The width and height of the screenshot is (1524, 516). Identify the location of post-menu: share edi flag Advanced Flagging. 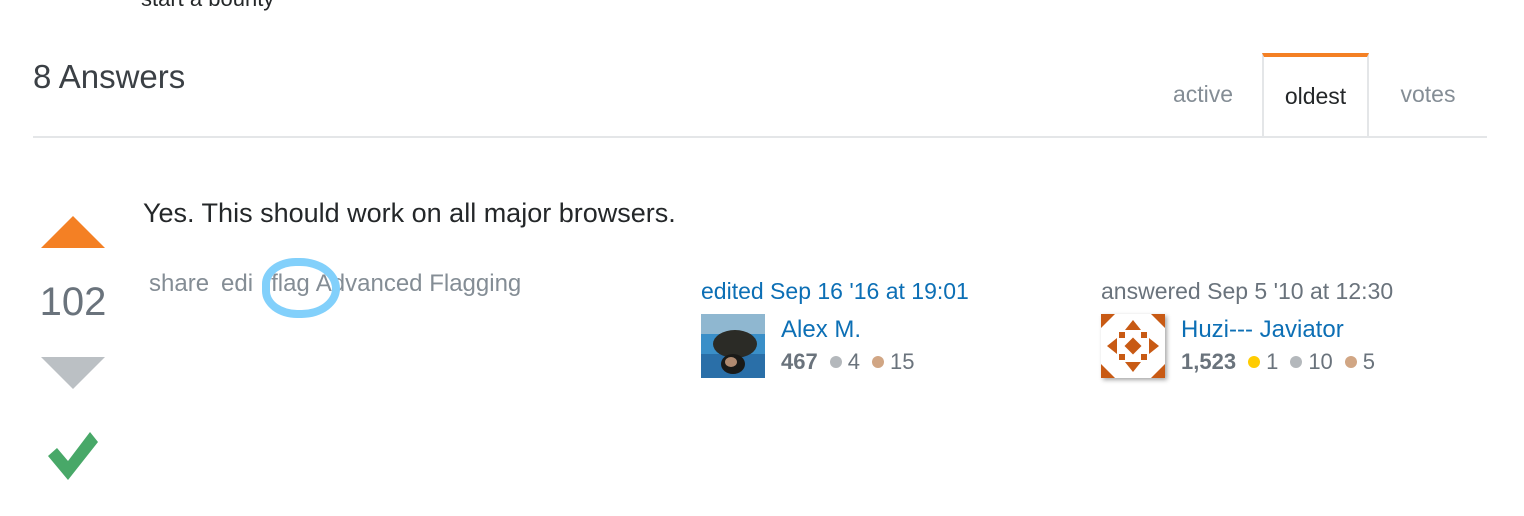
(341, 284).